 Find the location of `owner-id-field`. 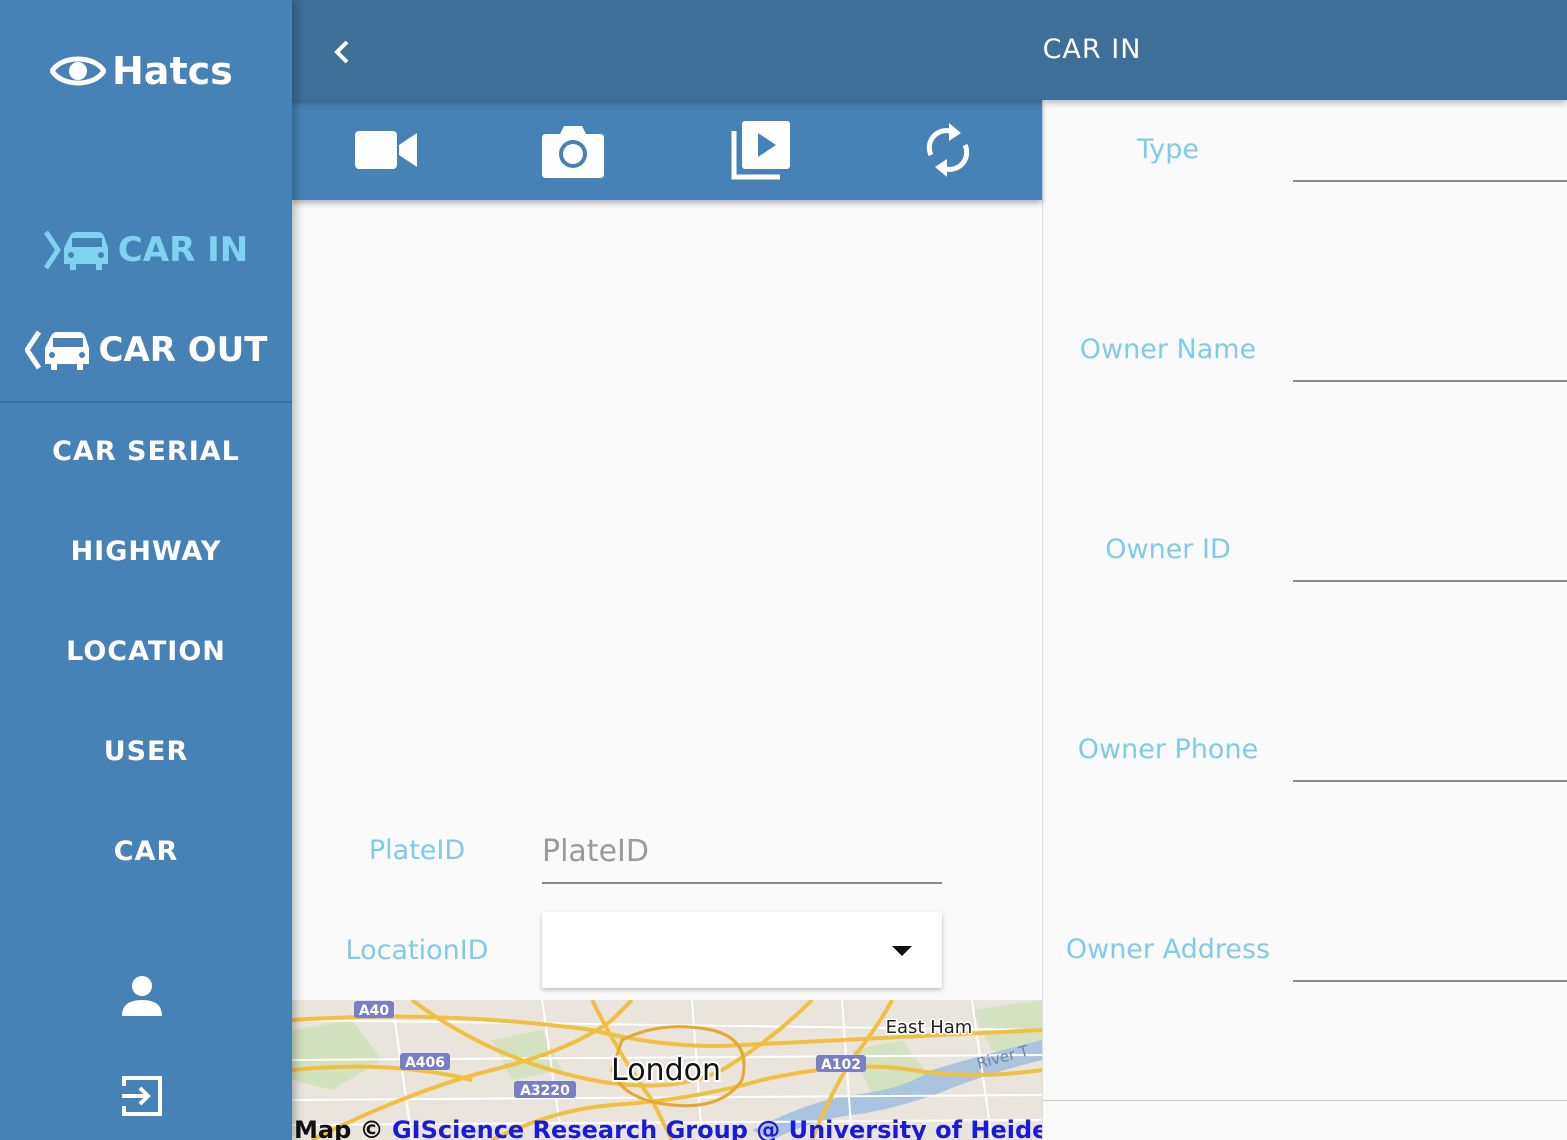

owner-id-field is located at coordinates (1430, 550).